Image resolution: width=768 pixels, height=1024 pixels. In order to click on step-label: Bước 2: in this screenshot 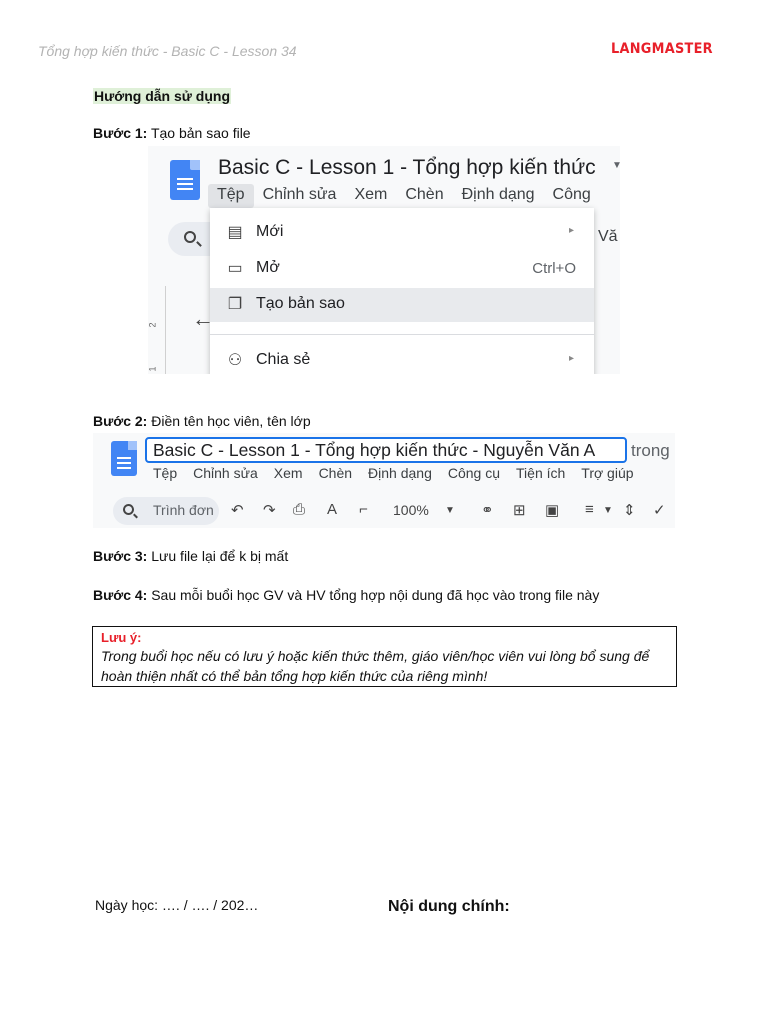, I will do `click(120, 421)`.